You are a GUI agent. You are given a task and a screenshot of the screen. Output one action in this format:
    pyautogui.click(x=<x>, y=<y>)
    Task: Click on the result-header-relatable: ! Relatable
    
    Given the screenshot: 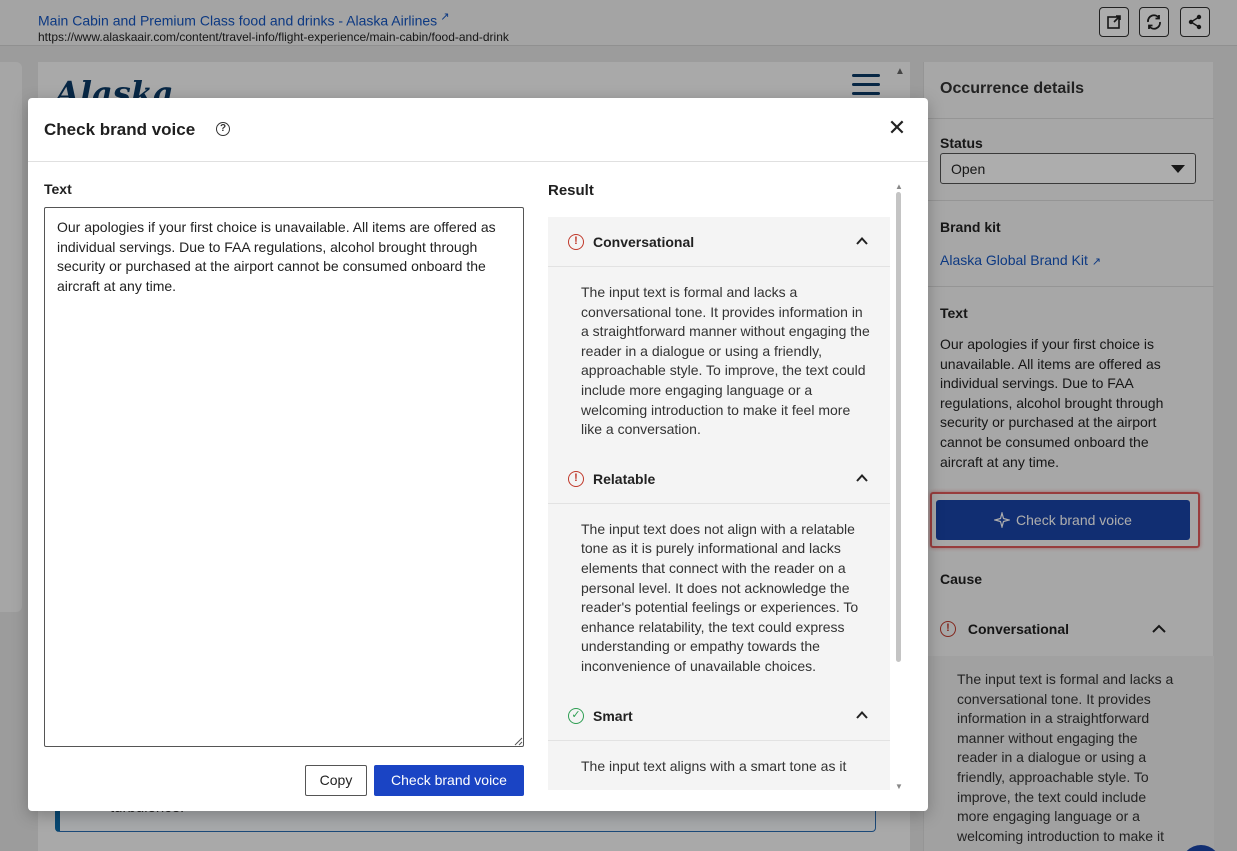 What is the action you would take?
    pyautogui.click(x=719, y=478)
    